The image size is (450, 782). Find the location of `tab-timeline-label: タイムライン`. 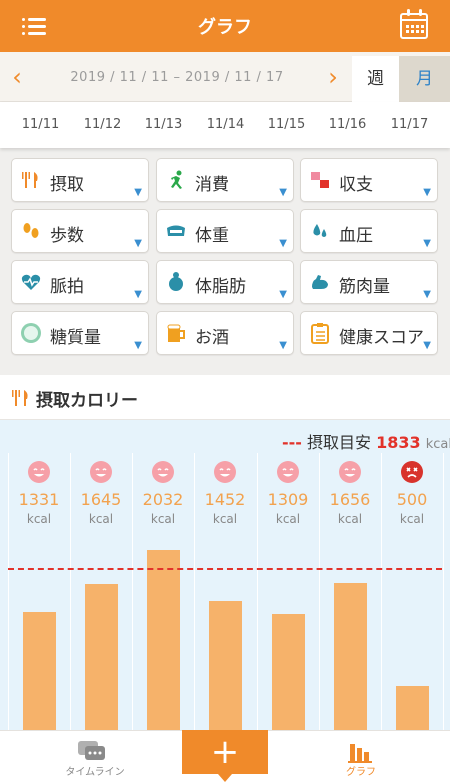

tab-timeline-label: タイムライン is located at coordinates (95, 772).